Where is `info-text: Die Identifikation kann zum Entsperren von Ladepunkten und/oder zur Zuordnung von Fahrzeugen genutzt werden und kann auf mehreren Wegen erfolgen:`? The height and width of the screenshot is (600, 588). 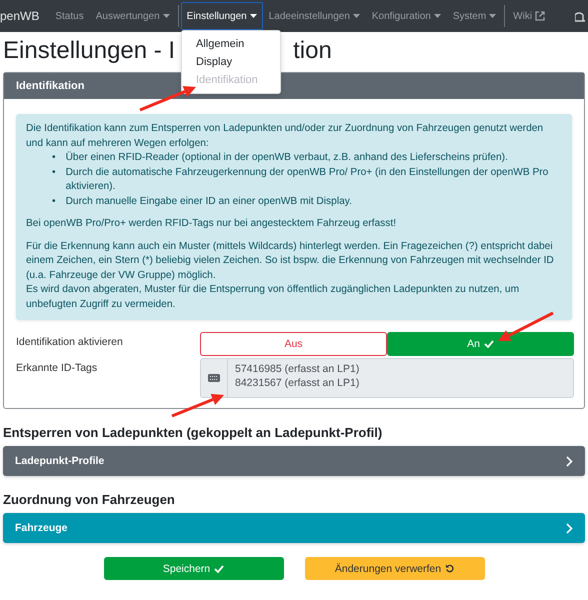
info-text: Die Identifikation kann zum Entsperren von Ladepunkten und/oder zur Zuordnung von Fahrzeugen genutzt werden und kann auf mehreren Wegen erfolgen: is located at coordinates (285, 136).